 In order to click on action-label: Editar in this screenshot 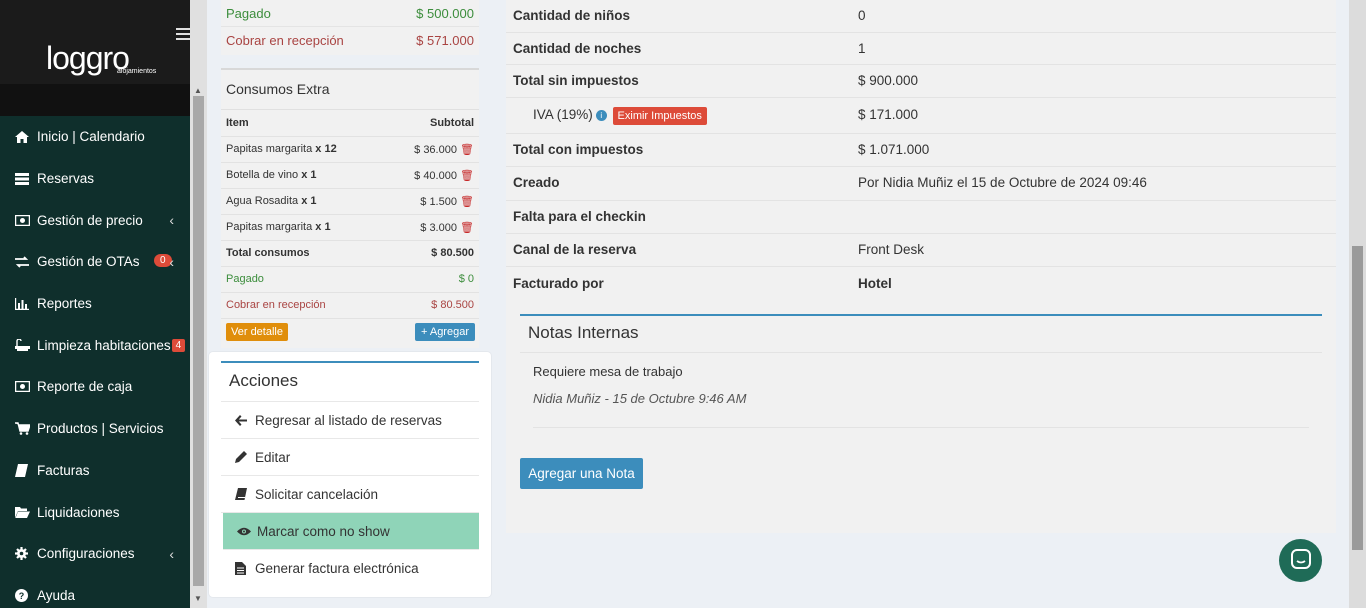, I will do `click(273, 457)`.